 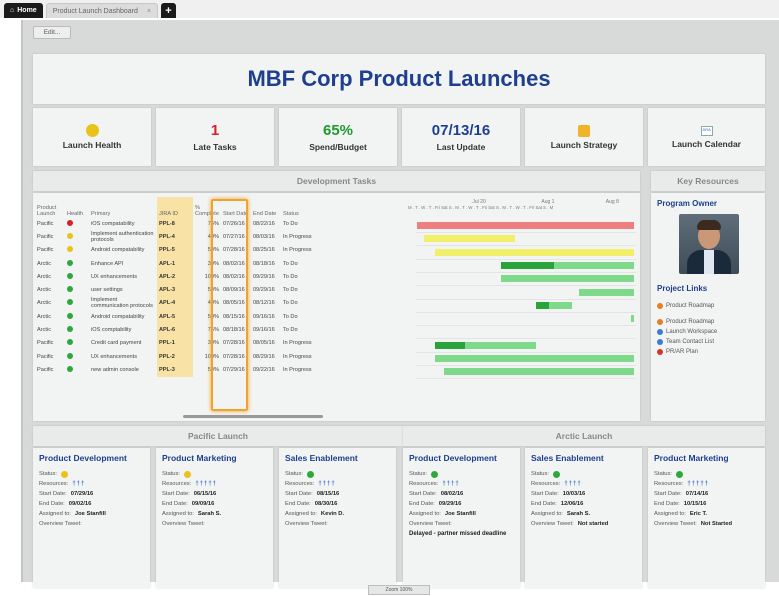 I want to click on health-dot, so click(x=70, y=315).